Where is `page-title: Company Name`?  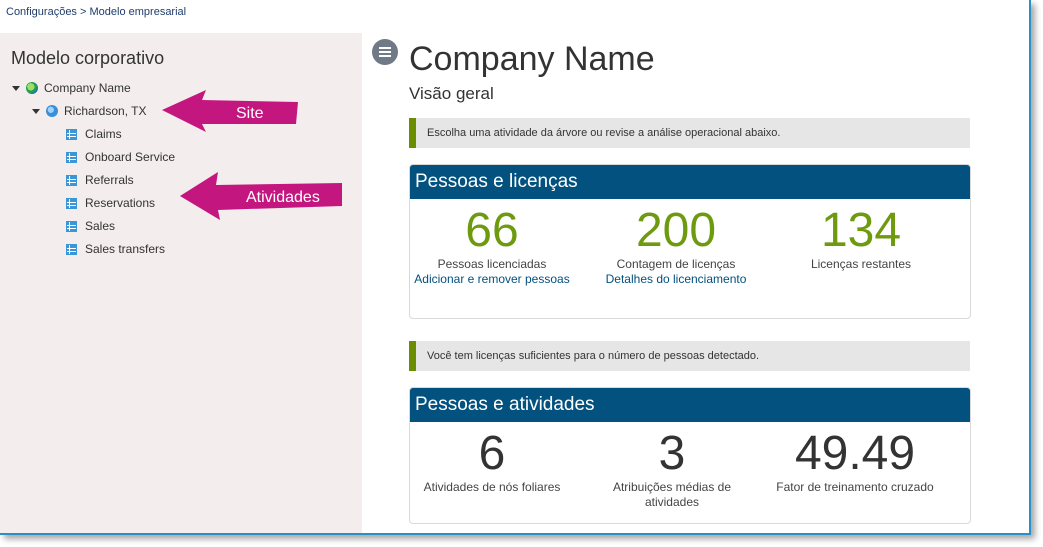
page-title: Company Name is located at coordinates (532, 59).